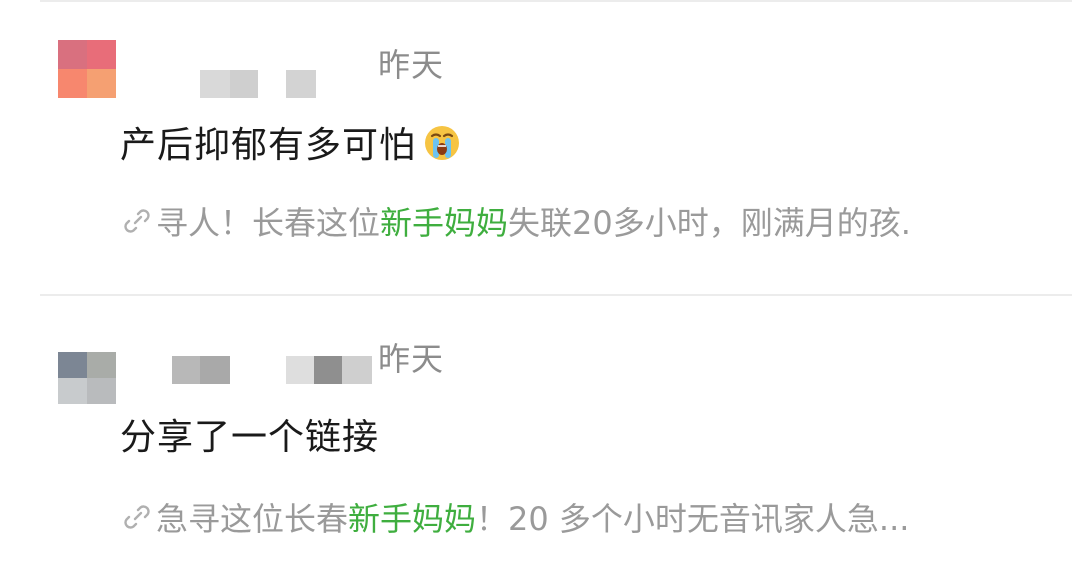  What do you see at coordinates (250, 437) in the screenshot?
I see `post-text: 分享了一个链接` at bounding box center [250, 437].